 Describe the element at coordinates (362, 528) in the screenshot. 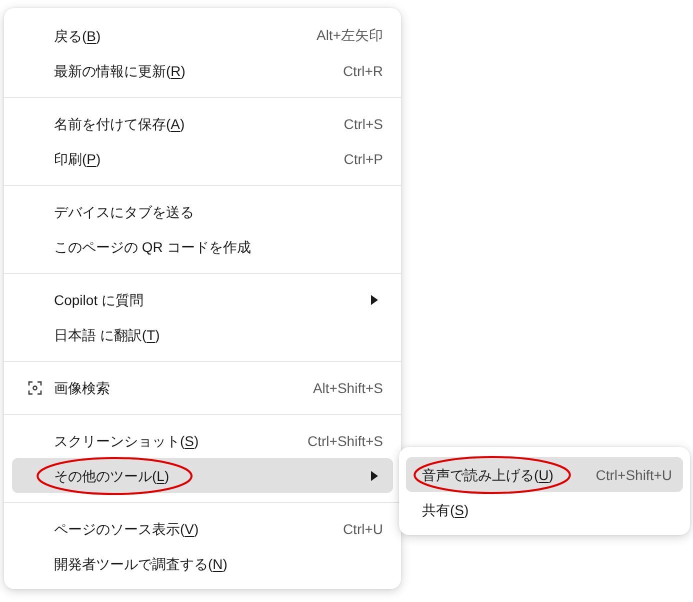

I see `shortcut-text: Ctrl+U` at that location.